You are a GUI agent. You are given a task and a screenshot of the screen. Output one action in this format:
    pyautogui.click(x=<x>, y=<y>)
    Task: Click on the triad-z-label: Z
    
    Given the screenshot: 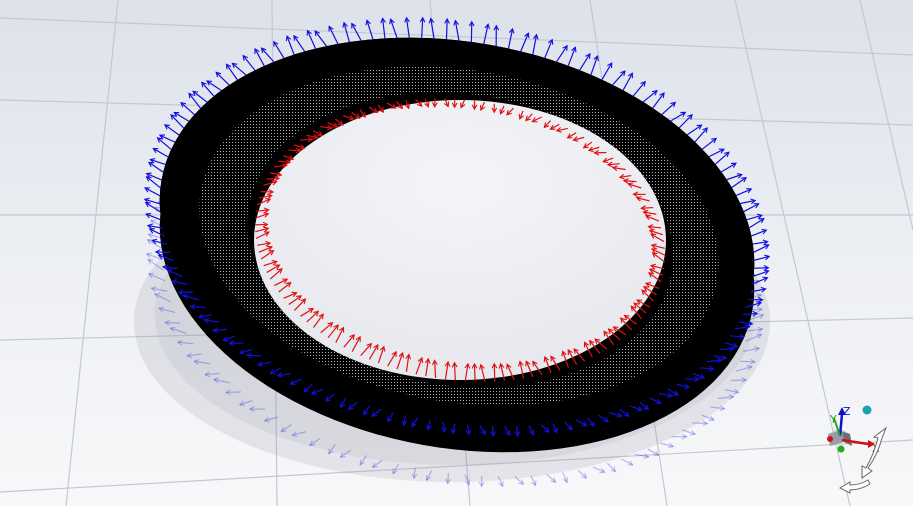 What is the action you would take?
    pyautogui.click(x=847, y=411)
    